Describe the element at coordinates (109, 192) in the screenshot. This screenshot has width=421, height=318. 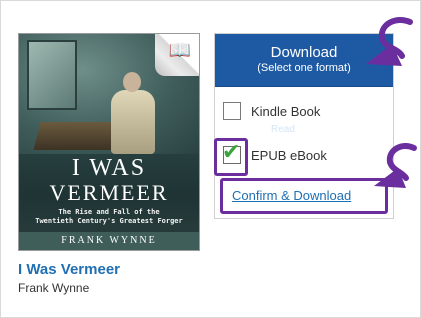
I see `cover-title-line2: VERMEER` at that location.